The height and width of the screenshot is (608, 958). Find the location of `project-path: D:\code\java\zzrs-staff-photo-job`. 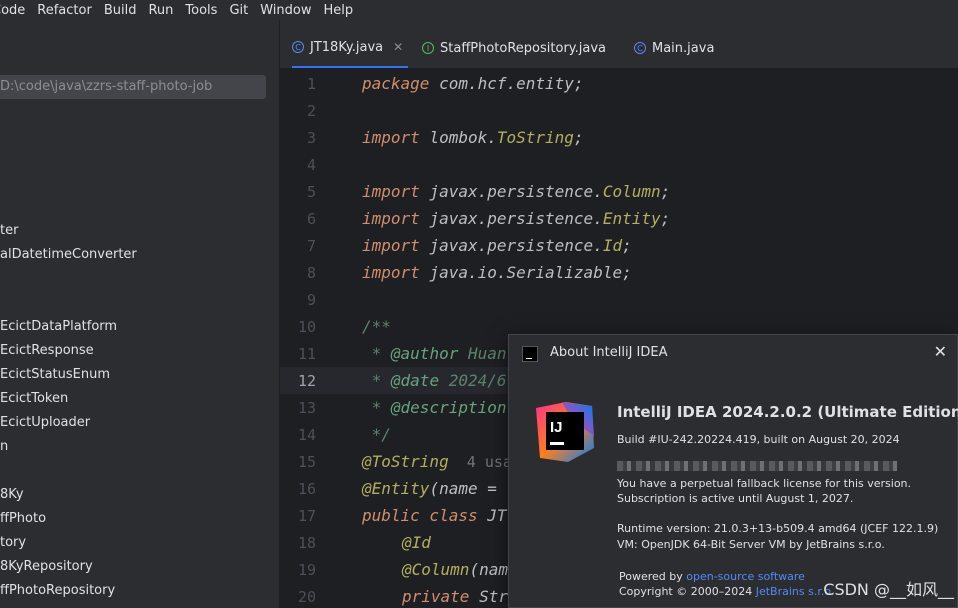

project-path: D:\code\java\zzrs-staff-photo-job is located at coordinates (133, 87).